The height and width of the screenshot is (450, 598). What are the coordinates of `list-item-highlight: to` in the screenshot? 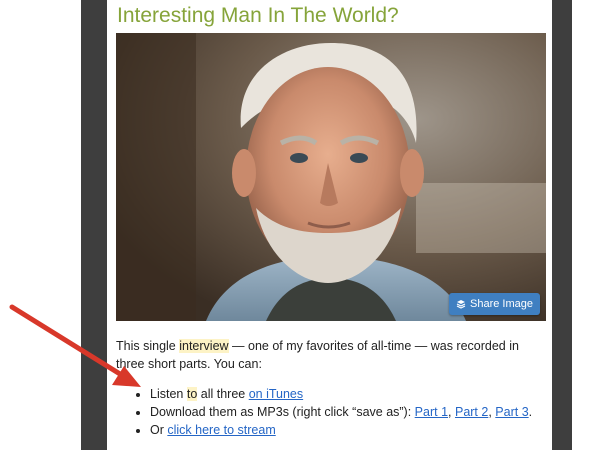 It's located at (192, 394).